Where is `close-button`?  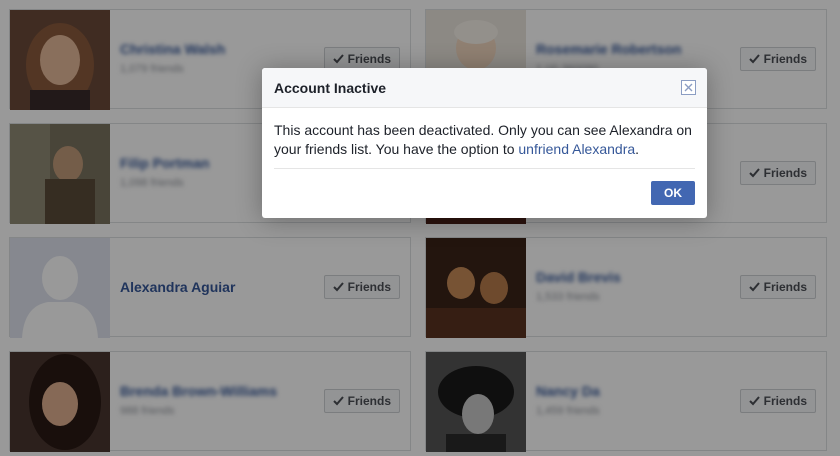 close-button is located at coordinates (688, 87).